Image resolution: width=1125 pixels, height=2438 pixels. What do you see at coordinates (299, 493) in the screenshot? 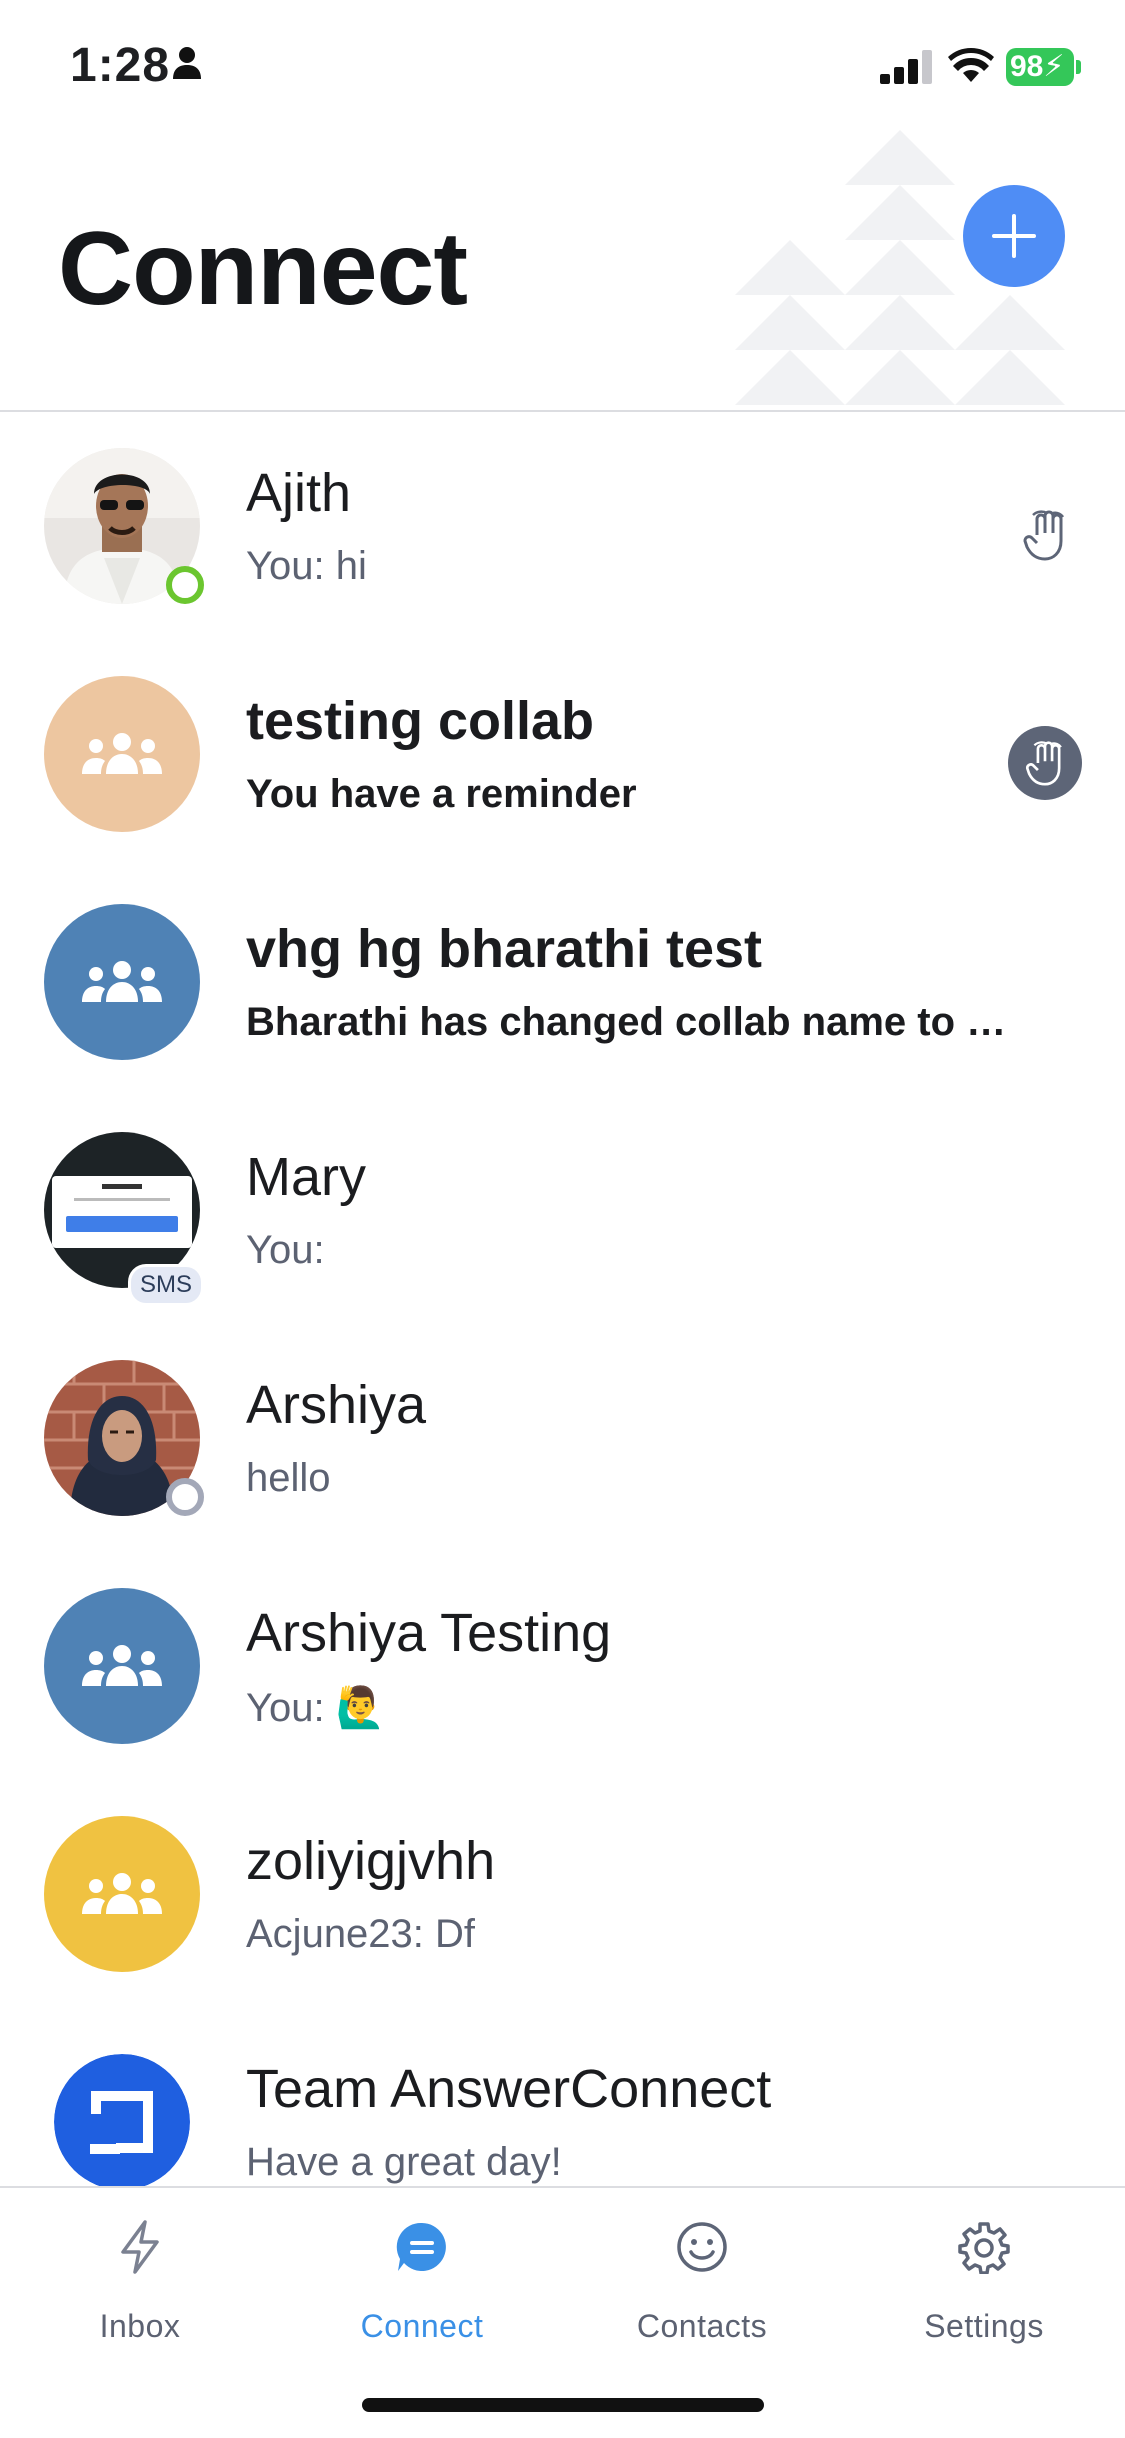
I see `conversation-name: Ajith` at bounding box center [299, 493].